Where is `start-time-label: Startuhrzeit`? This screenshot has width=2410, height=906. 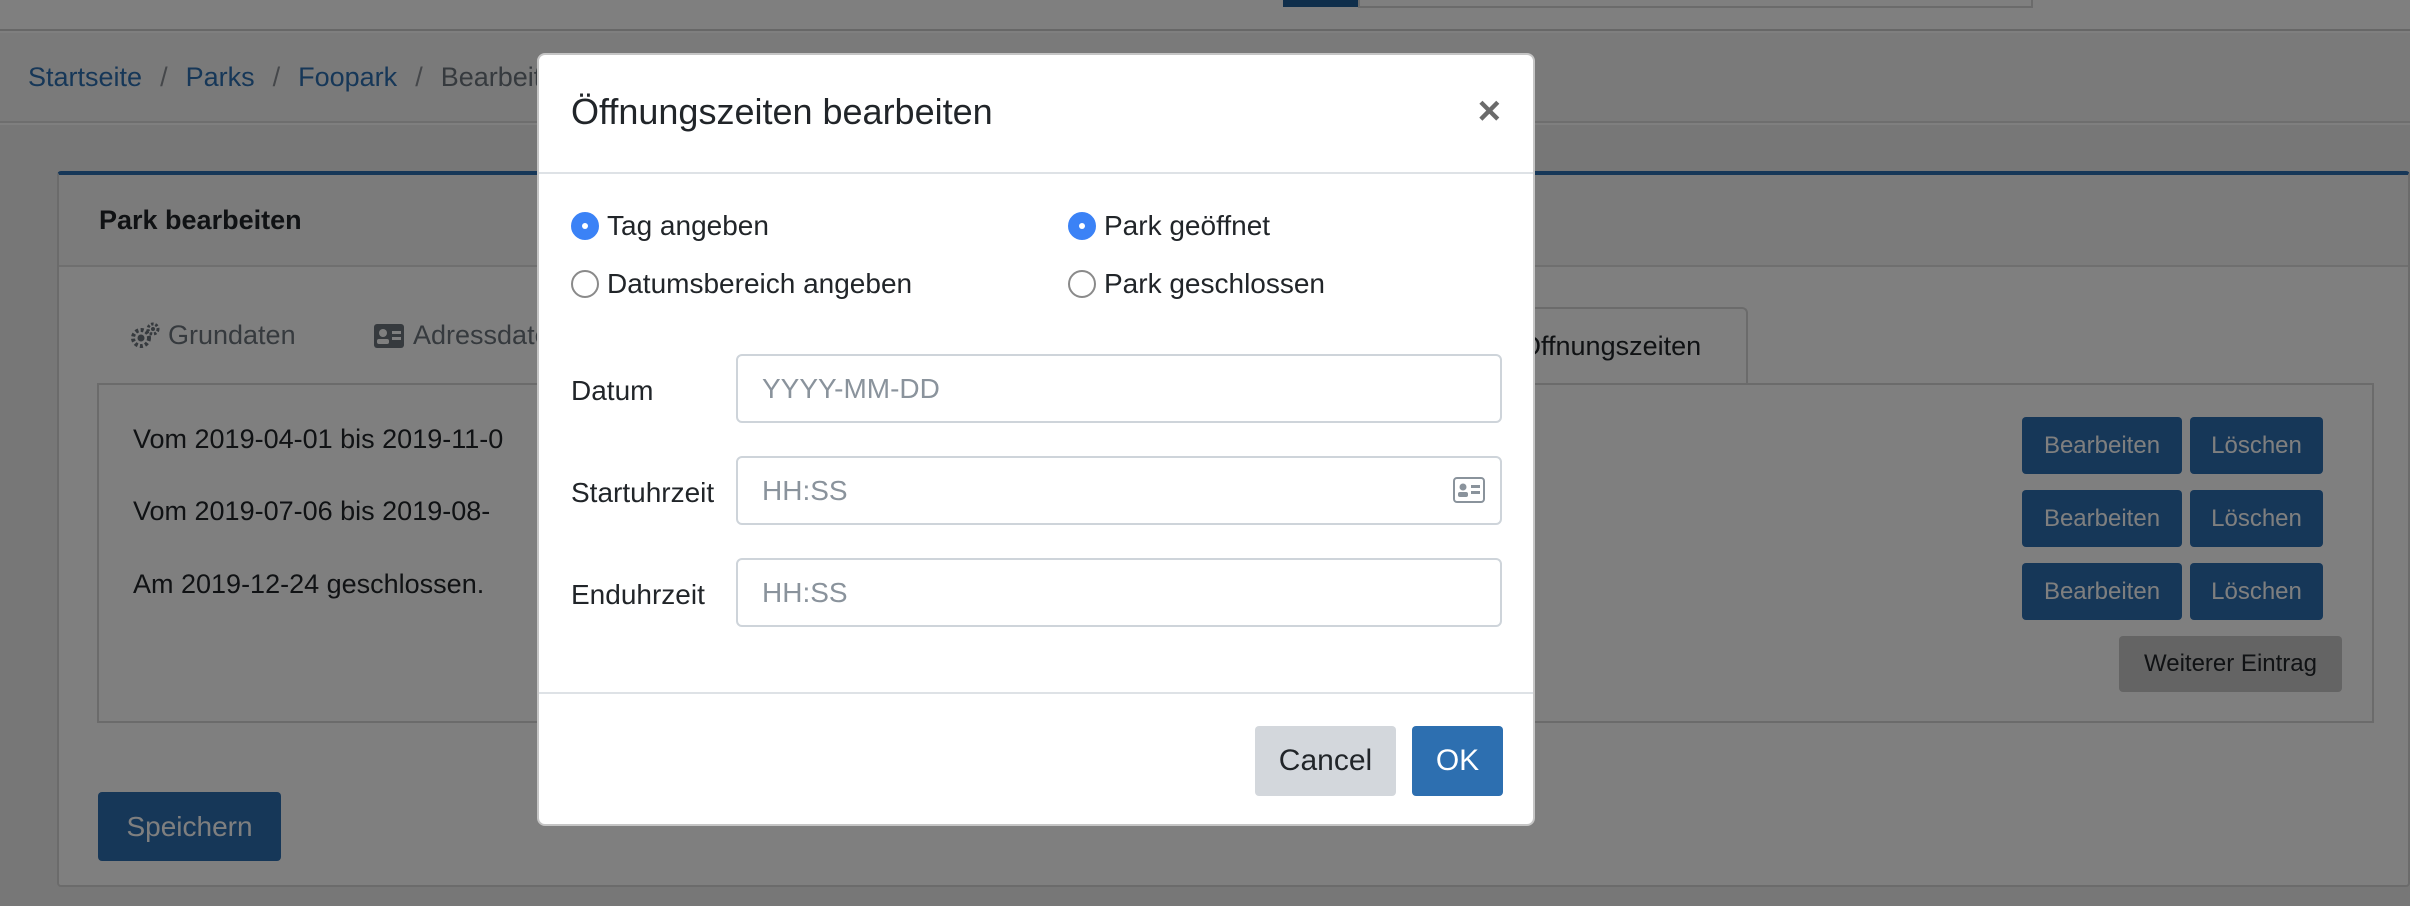 start-time-label: Startuhrzeit is located at coordinates (643, 492).